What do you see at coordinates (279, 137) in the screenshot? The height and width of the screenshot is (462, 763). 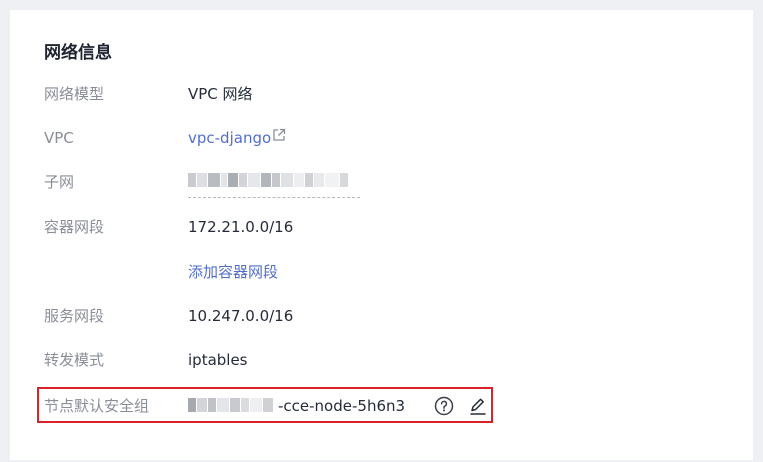 I see `external-link-icon` at bounding box center [279, 137].